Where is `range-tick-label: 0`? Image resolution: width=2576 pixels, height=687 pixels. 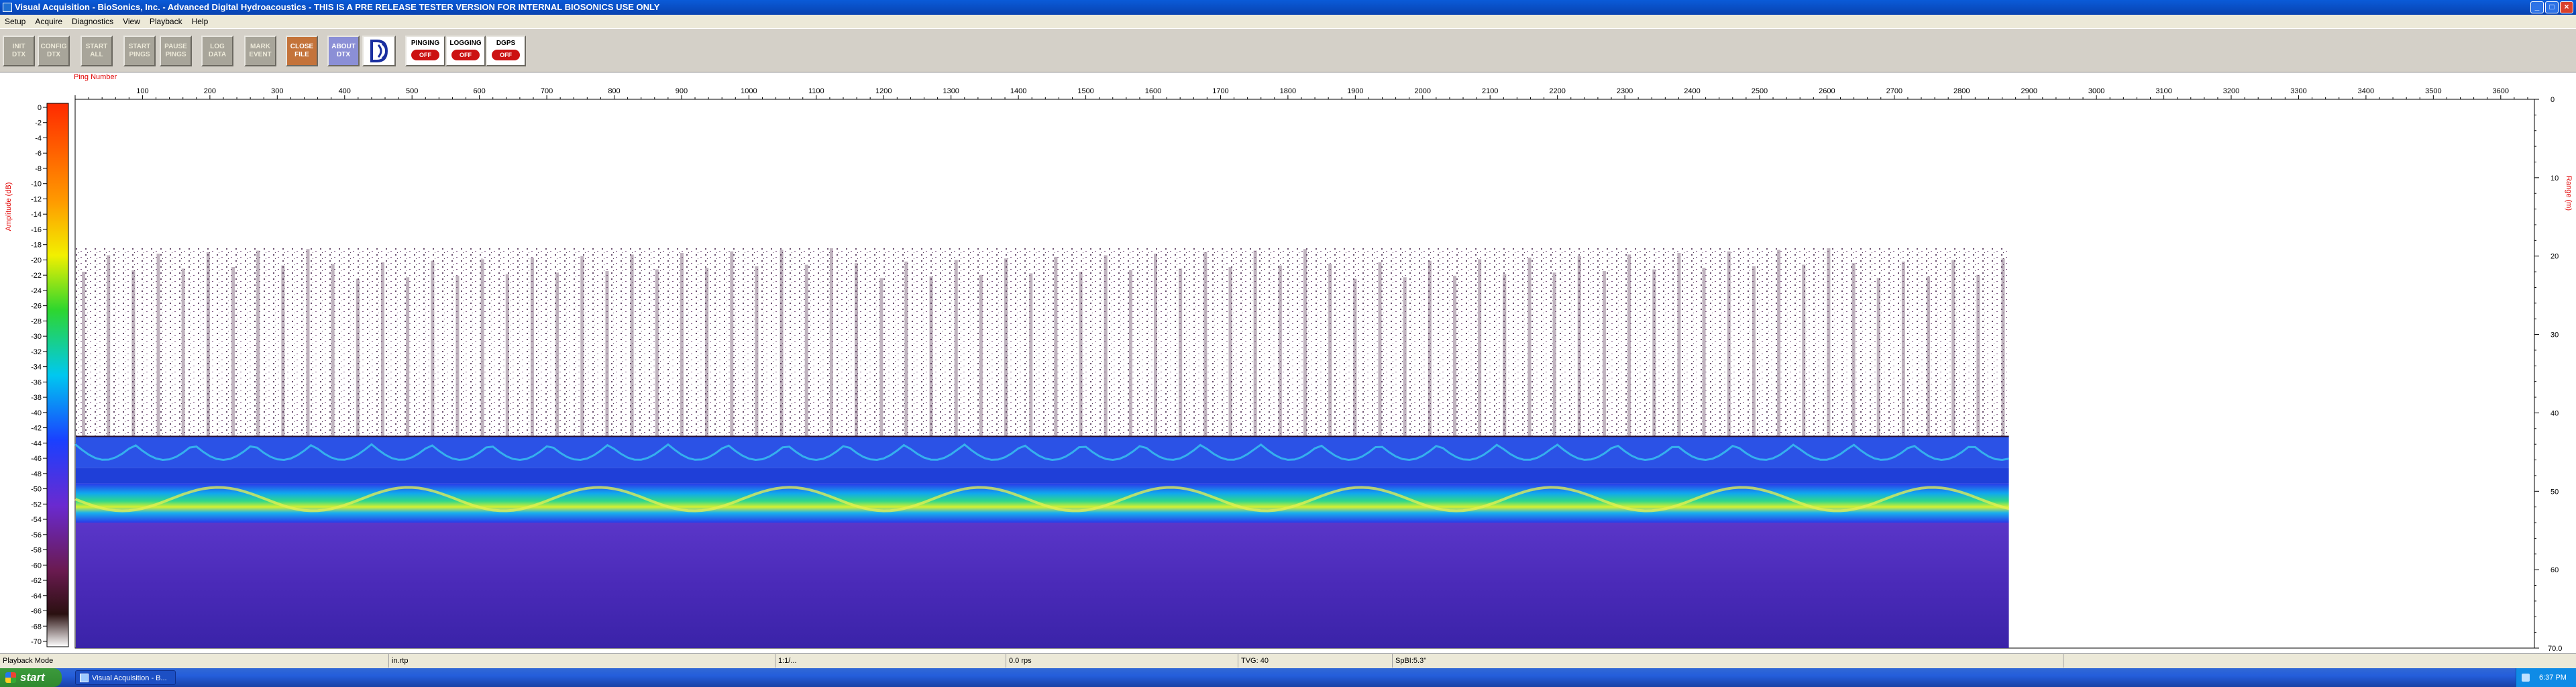
range-tick-label: 0 is located at coordinates (2553, 100).